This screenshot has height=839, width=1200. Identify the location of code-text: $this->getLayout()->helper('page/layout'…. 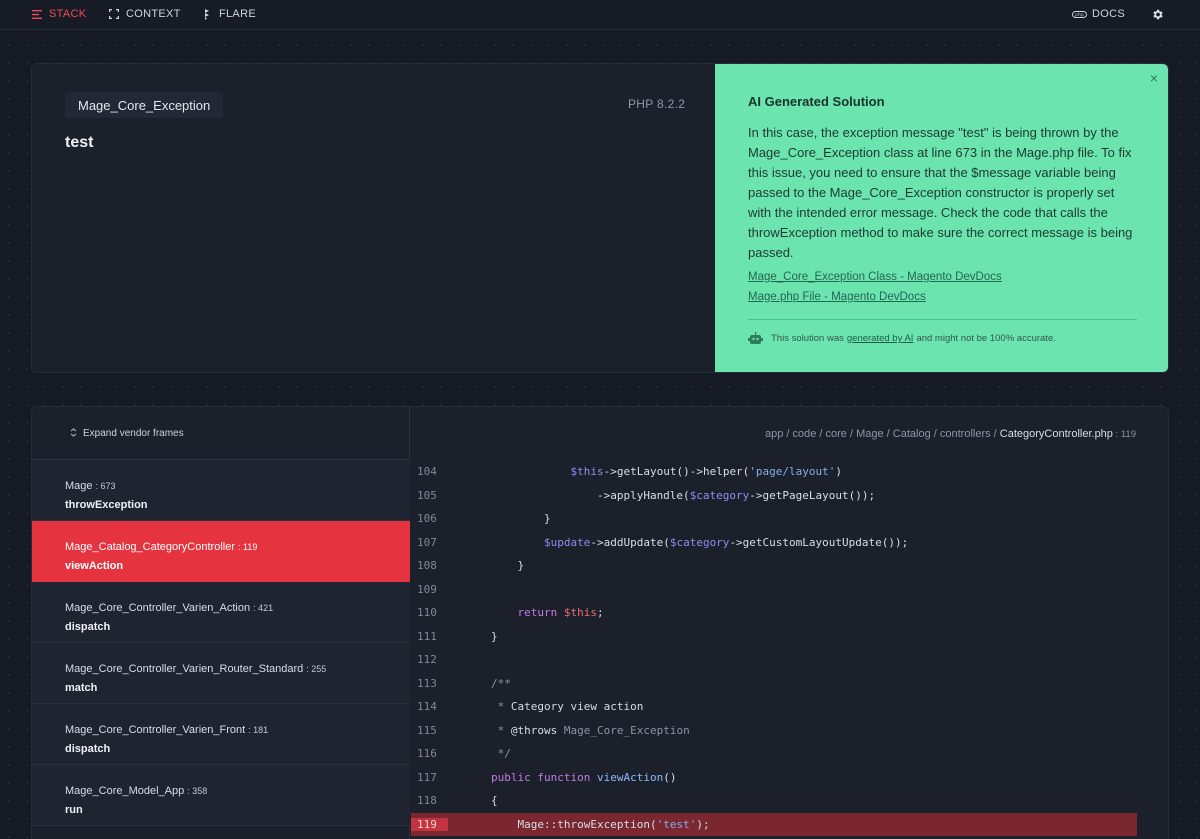
(706, 472).